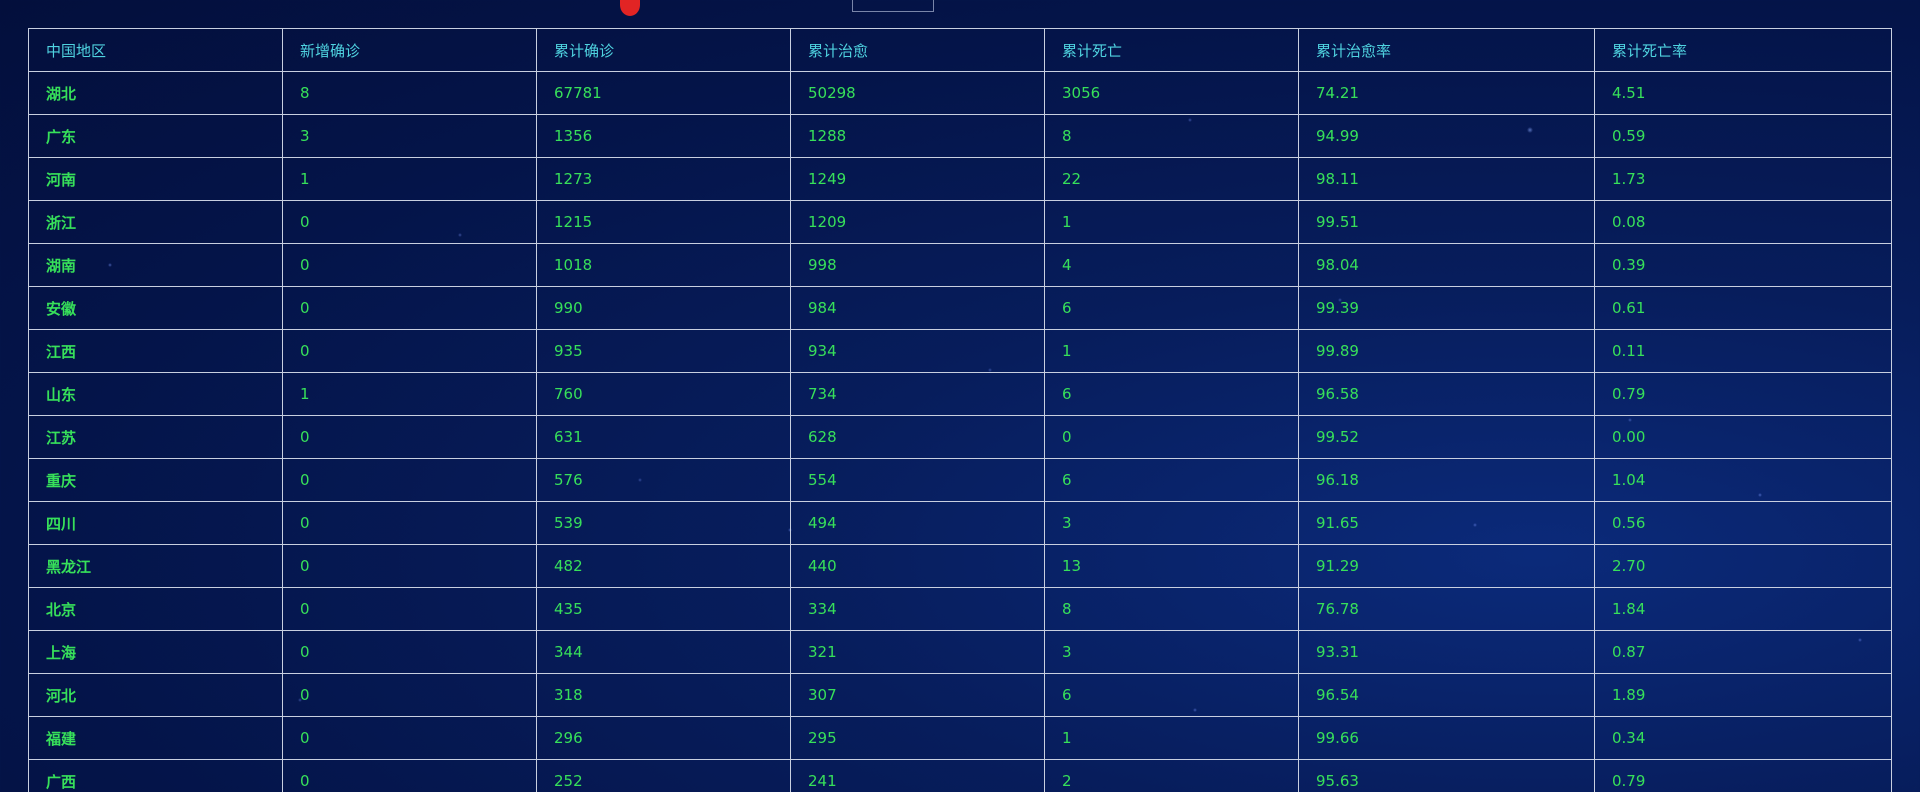 Image resolution: width=1920 pixels, height=792 pixels. What do you see at coordinates (663, 695) in the screenshot?
I see `cell-total-confirmed: 318` at bounding box center [663, 695].